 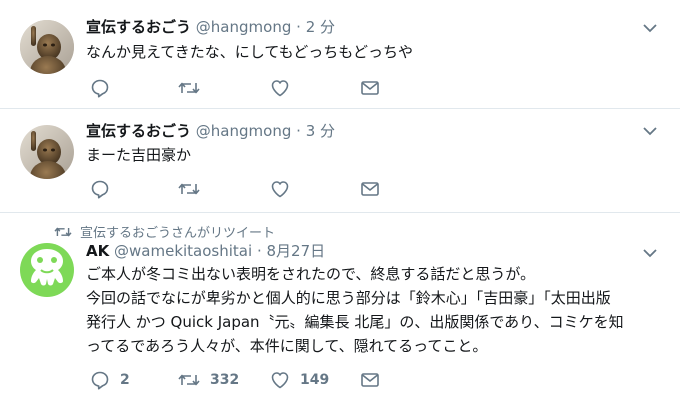 What do you see at coordinates (97, 251) in the screenshot?
I see `display-name: AK` at bounding box center [97, 251].